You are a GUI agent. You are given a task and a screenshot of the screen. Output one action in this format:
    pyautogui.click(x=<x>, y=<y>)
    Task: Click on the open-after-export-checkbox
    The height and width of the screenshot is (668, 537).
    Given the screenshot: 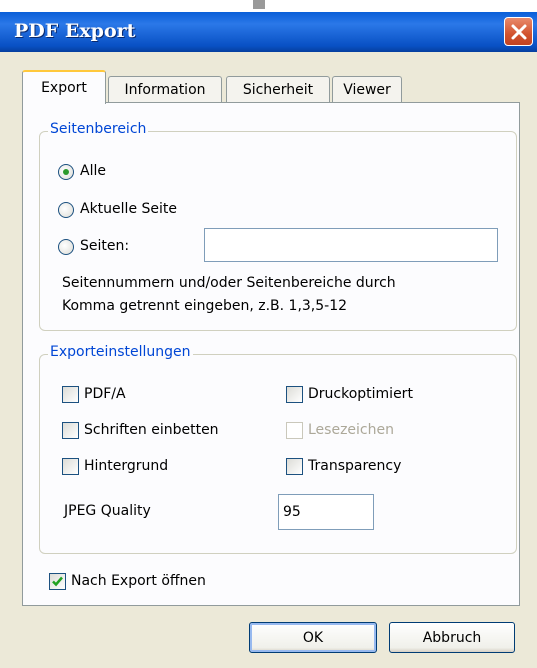 What is the action you would take?
    pyautogui.click(x=57, y=581)
    